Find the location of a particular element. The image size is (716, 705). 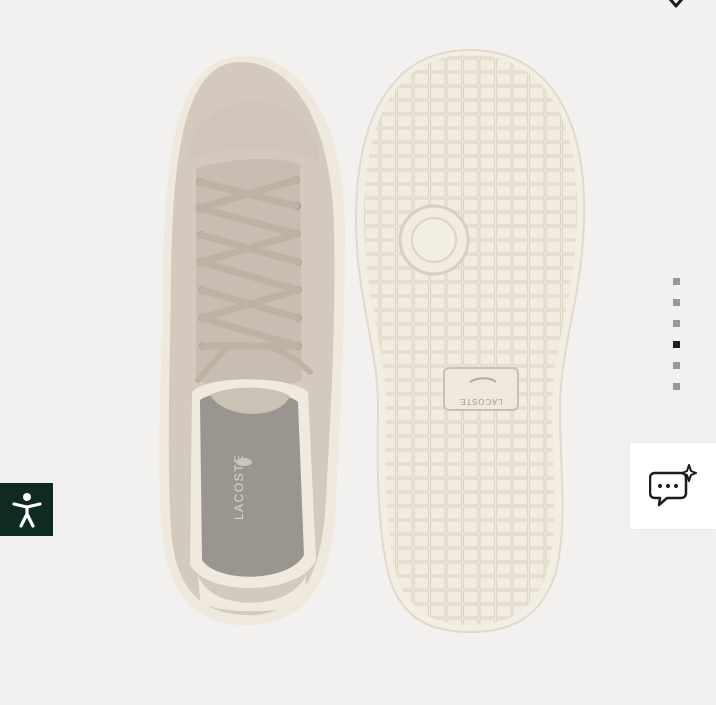

chat-button: Chat is located at coordinates (673, 486).